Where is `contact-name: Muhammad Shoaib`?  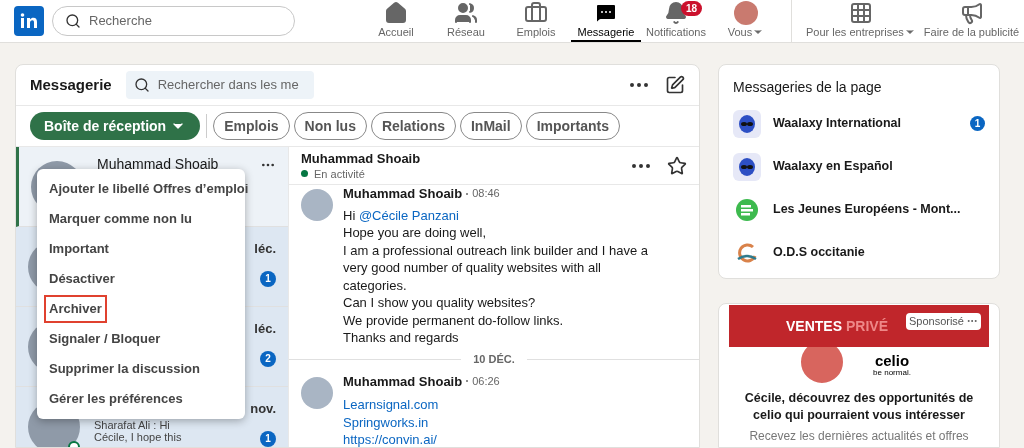
contact-name: Muhammad Shoaib is located at coordinates (158, 164).